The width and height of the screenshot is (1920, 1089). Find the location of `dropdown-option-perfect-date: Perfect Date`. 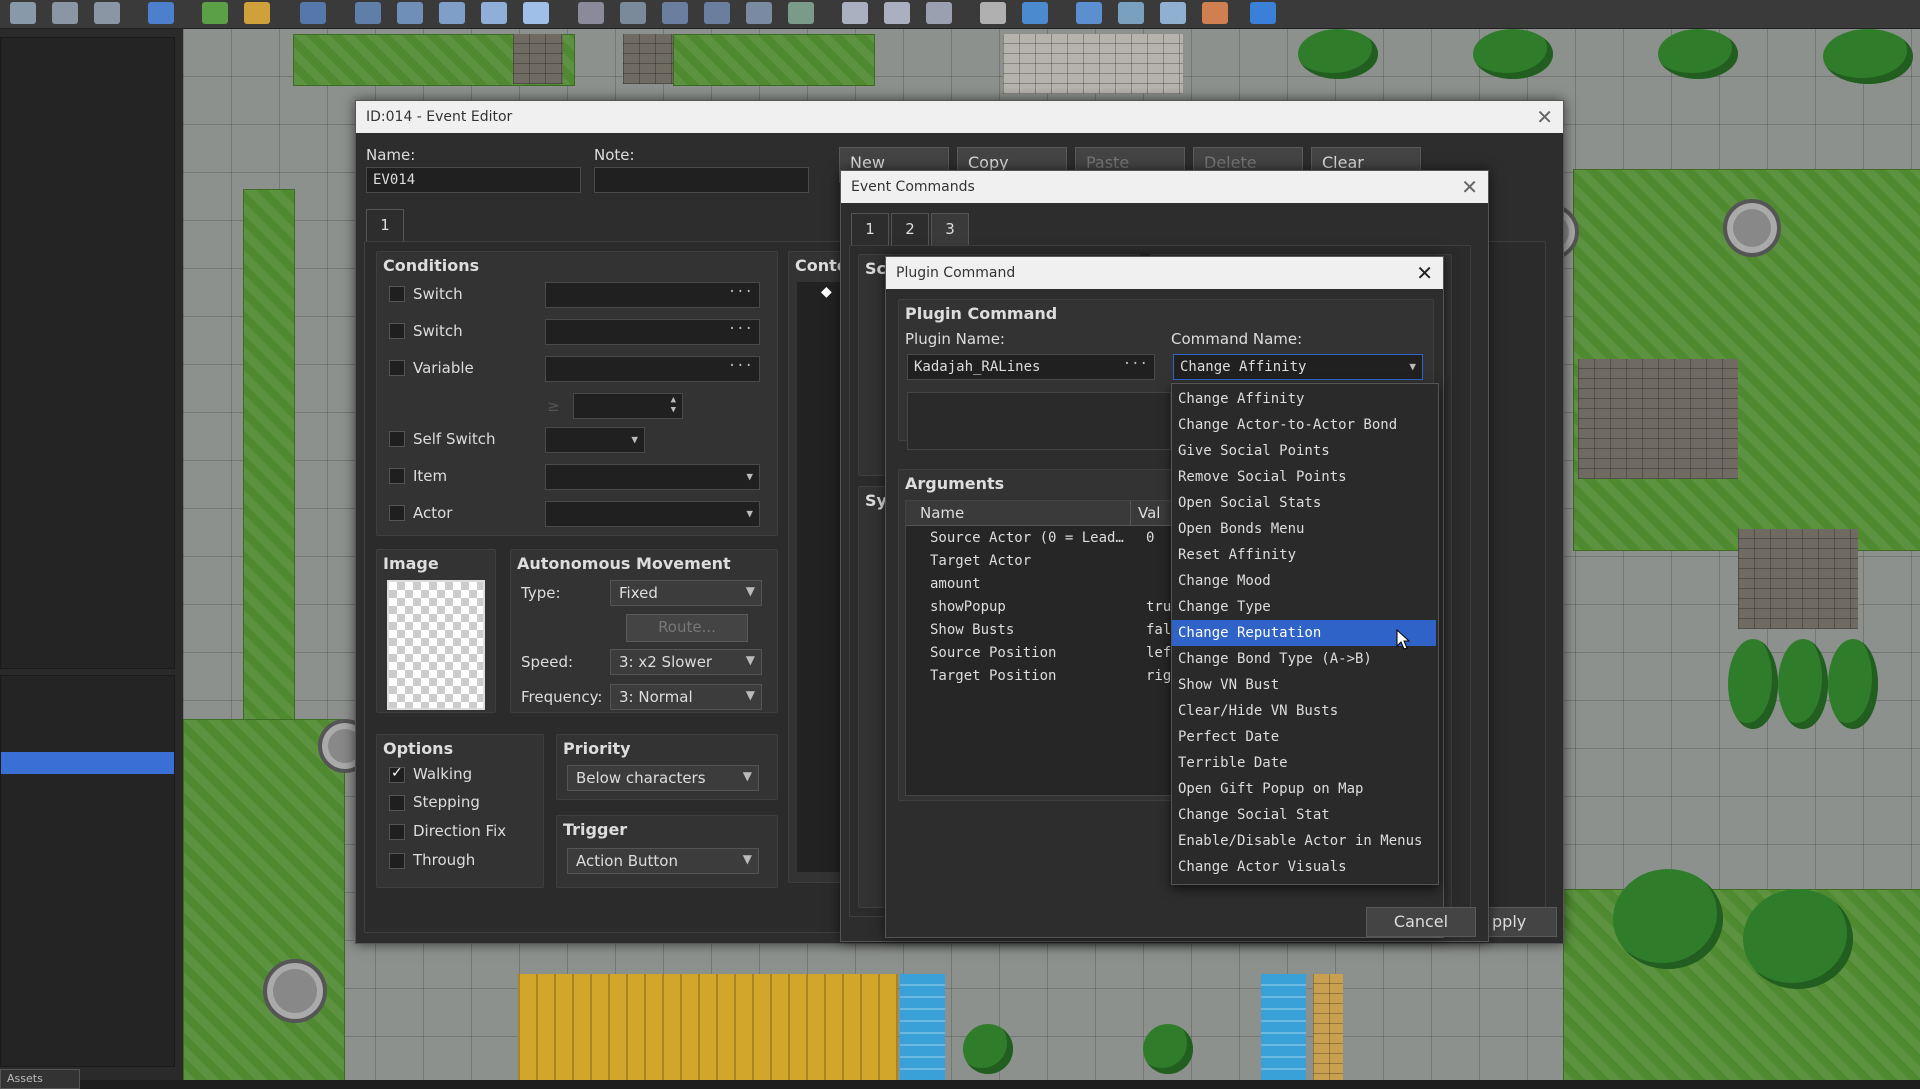

dropdown-option-perfect-date: Perfect Date is located at coordinates (1304, 737).